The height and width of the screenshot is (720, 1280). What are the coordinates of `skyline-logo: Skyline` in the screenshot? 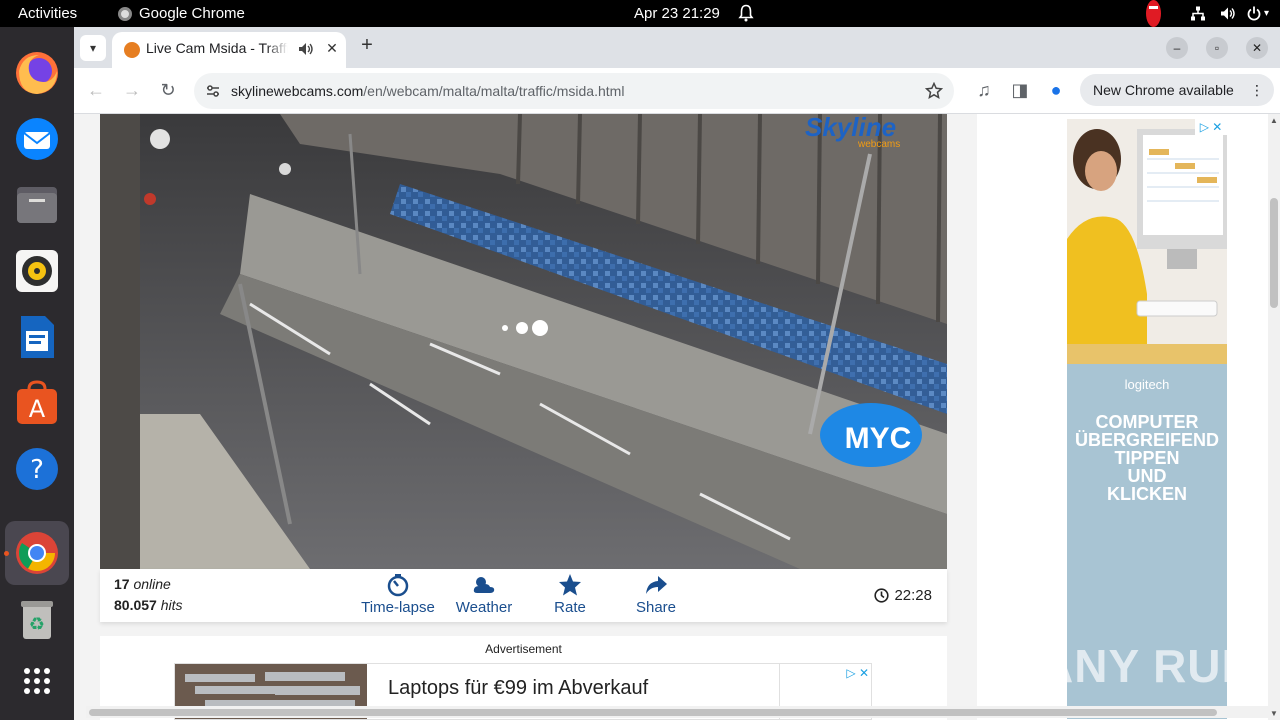 It's located at (850, 128).